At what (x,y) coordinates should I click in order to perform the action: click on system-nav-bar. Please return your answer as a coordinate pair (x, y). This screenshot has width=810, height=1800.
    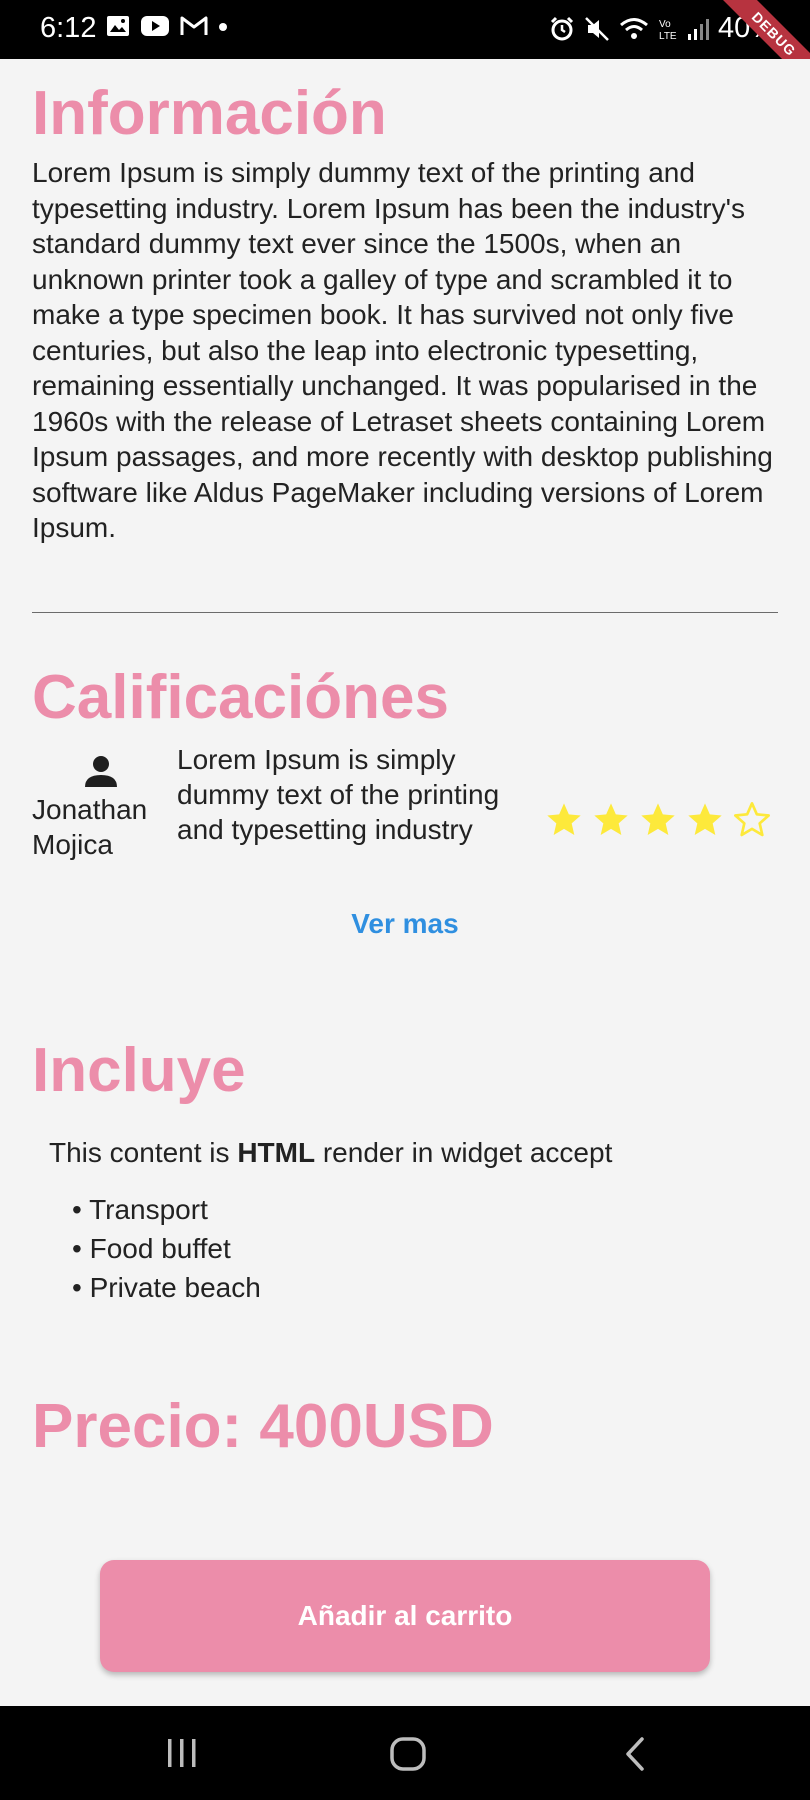
    Looking at the image, I should click on (405, 1753).